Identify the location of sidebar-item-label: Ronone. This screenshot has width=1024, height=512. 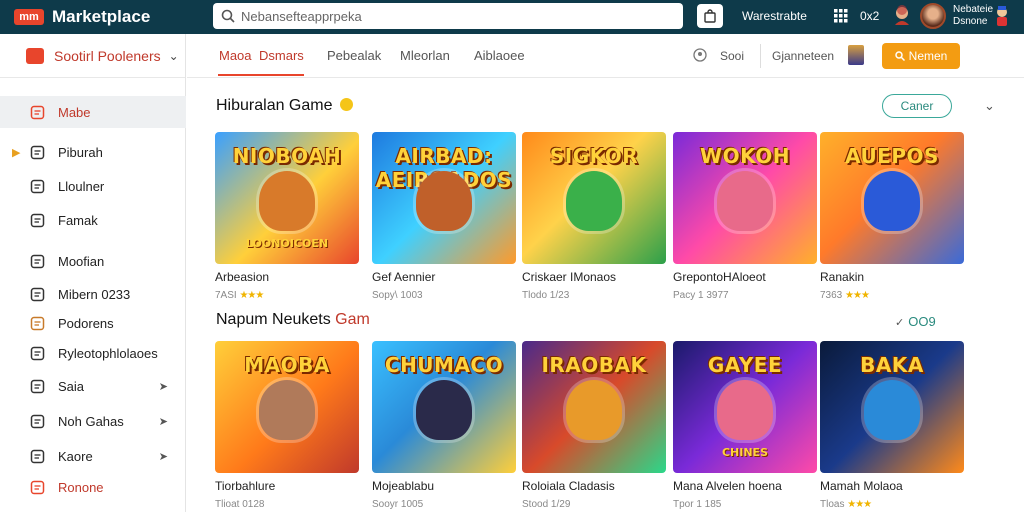
(81, 487).